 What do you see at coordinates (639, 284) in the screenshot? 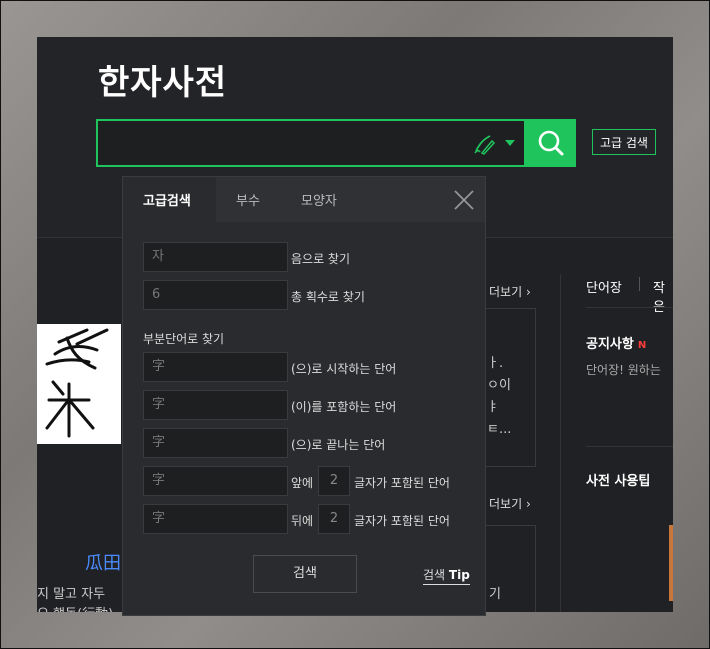
I see `tab-separator` at bounding box center [639, 284].